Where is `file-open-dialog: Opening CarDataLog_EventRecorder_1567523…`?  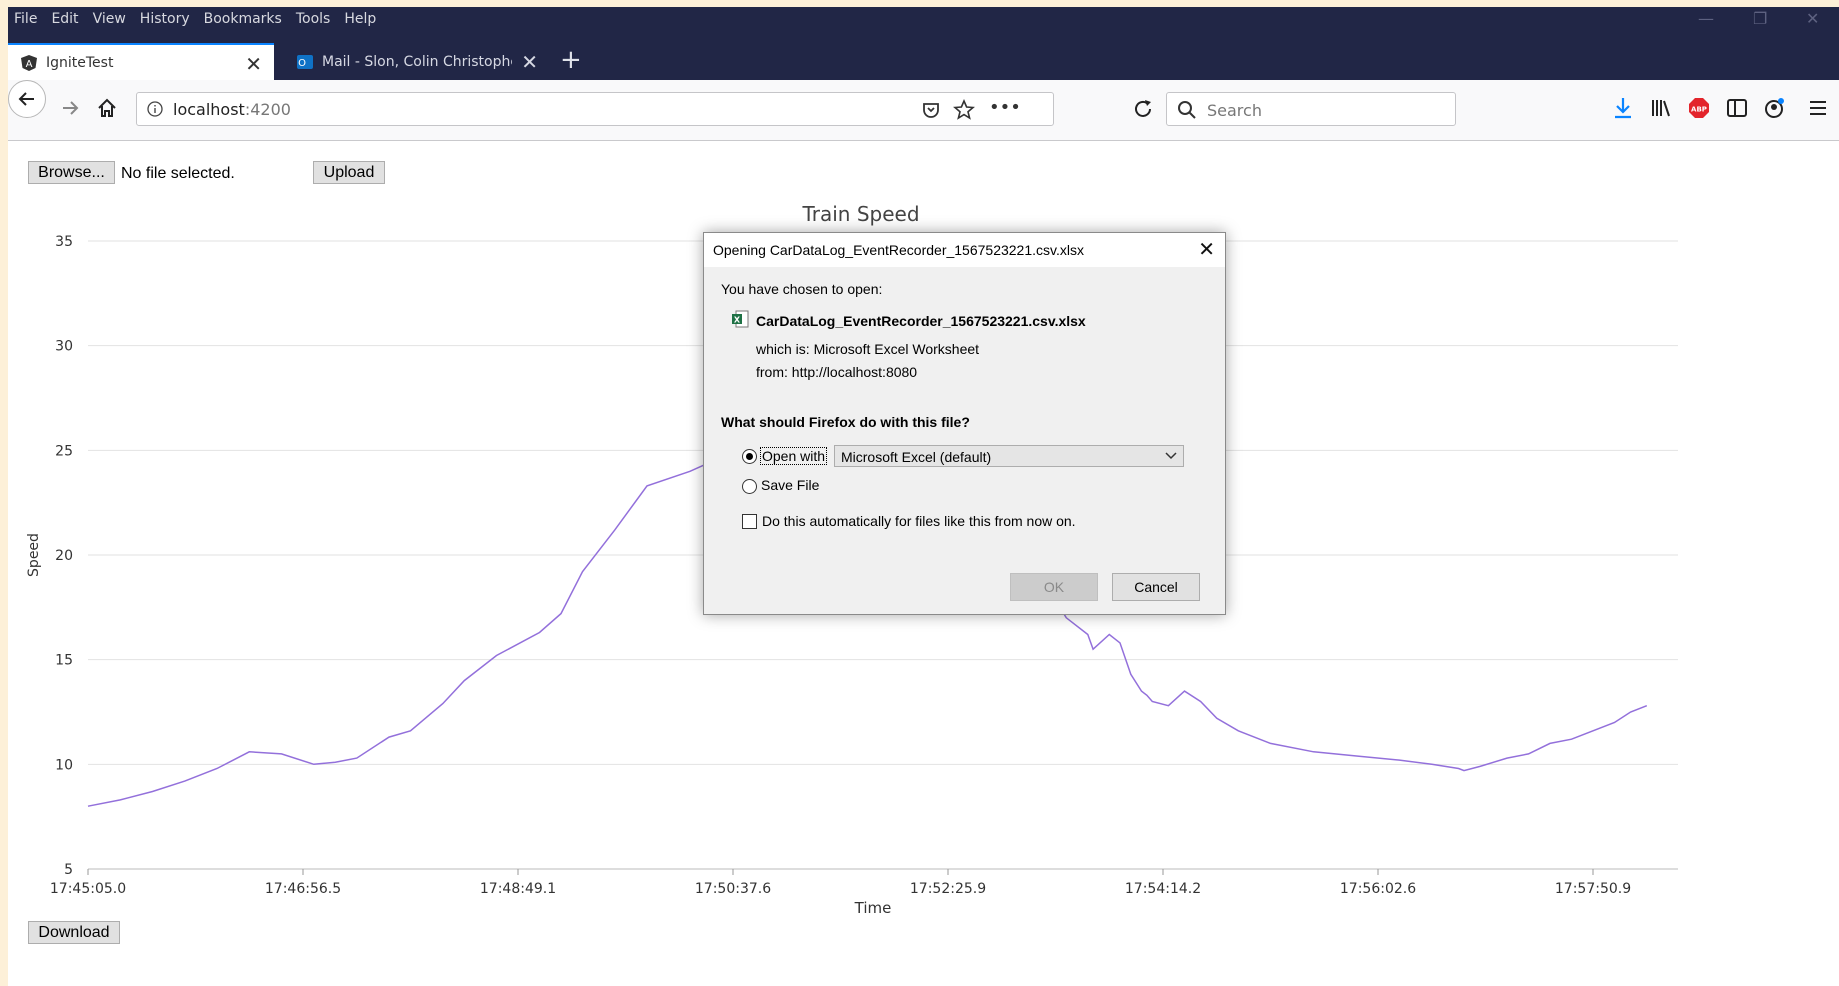 file-open-dialog: Opening CarDataLog_EventRecorder_1567523… is located at coordinates (964, 423).